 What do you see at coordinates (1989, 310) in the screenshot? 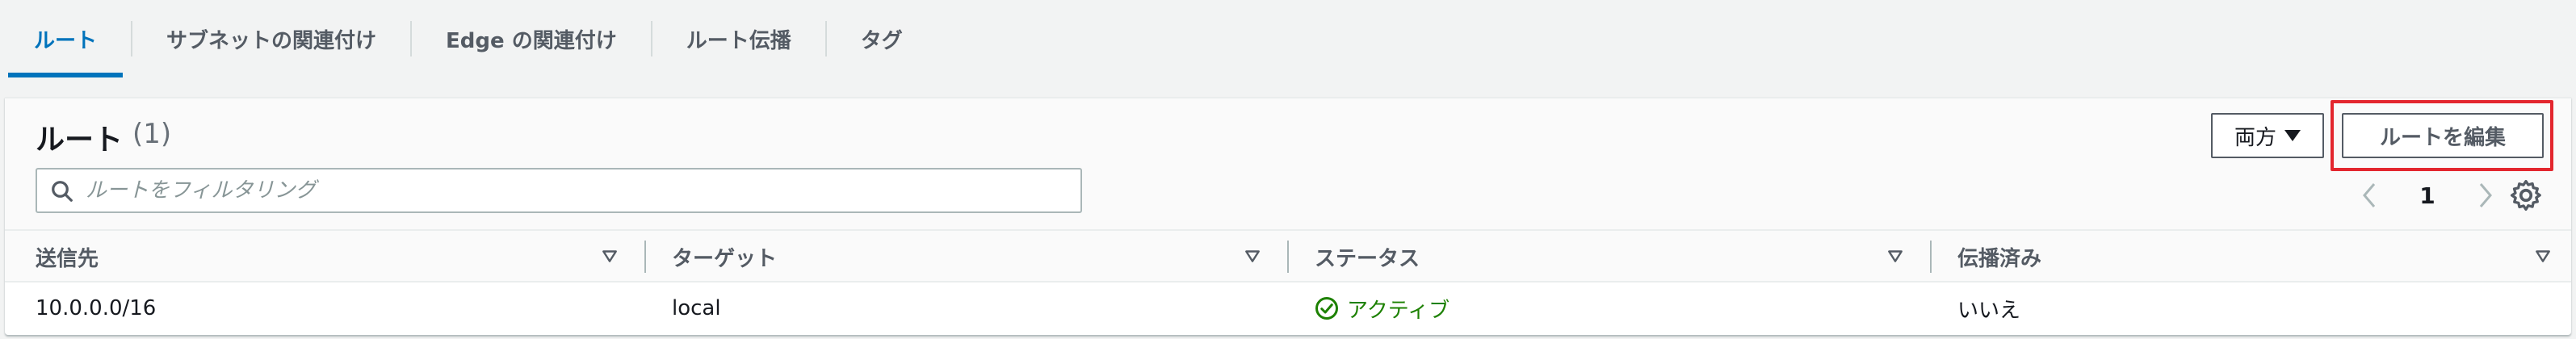
I see `cell-propagated: いいえ` at bounding box center [1989, 310].